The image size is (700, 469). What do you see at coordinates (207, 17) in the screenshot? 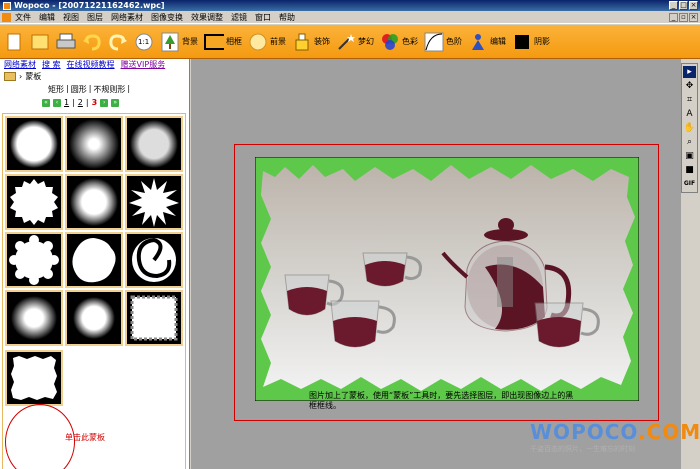
I see `menu-effects: 效果调整` at bounding box center [207, 17].